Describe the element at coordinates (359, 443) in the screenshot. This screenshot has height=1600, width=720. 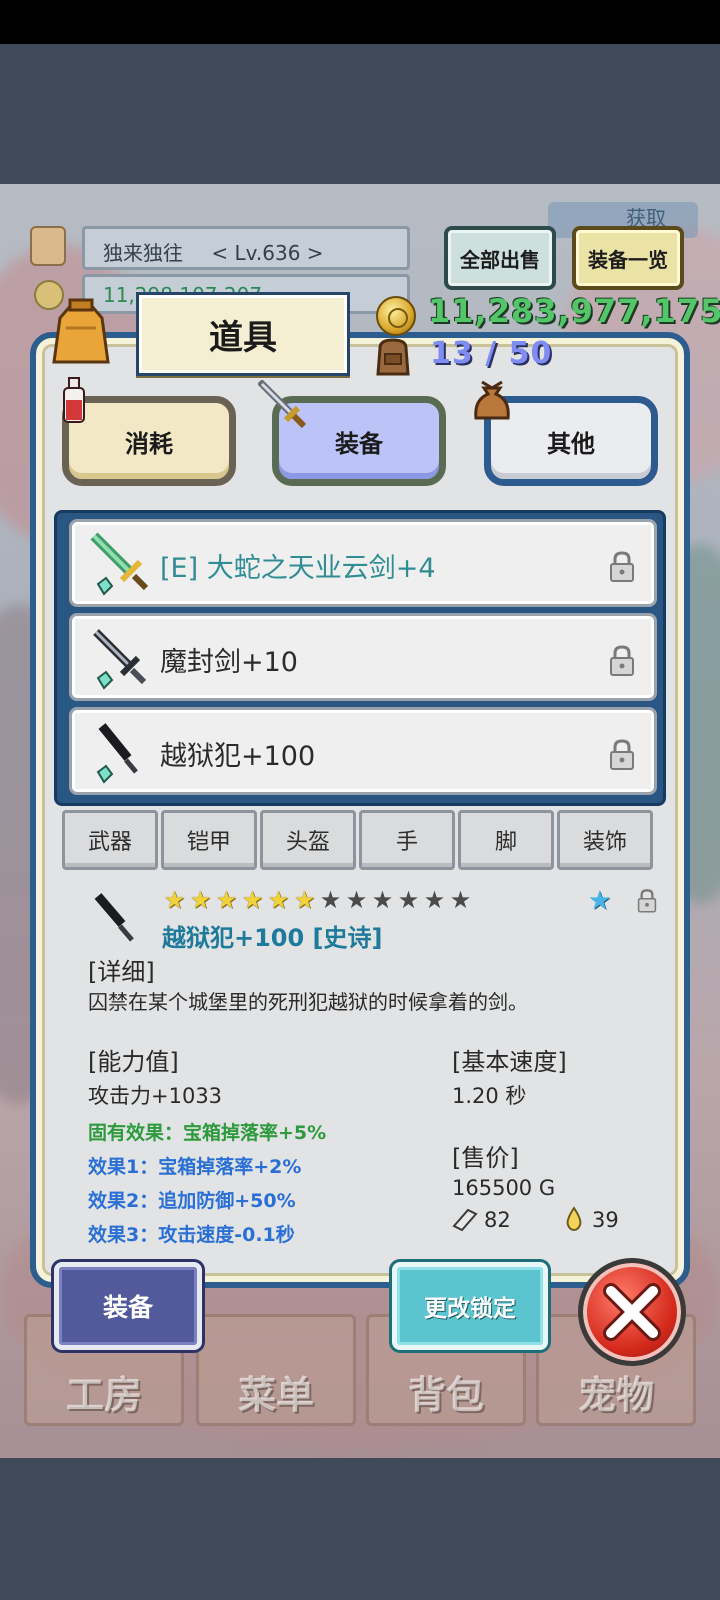
I see `tab-equipment-label: 装备` at that location.